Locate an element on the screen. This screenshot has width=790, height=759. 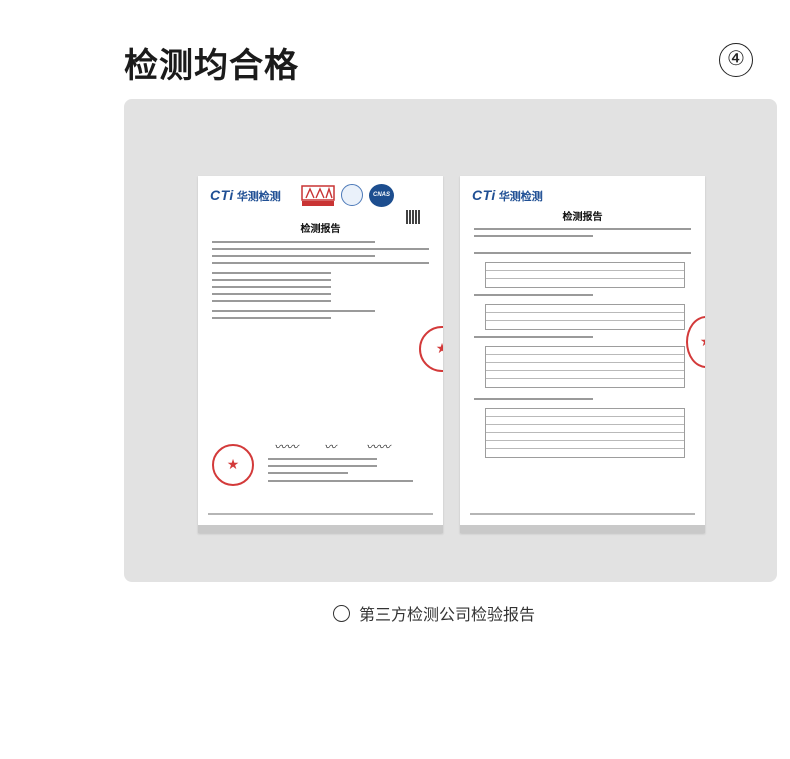
caption: 第三方检测公司检验报告 is located at coordinates (434, 613).